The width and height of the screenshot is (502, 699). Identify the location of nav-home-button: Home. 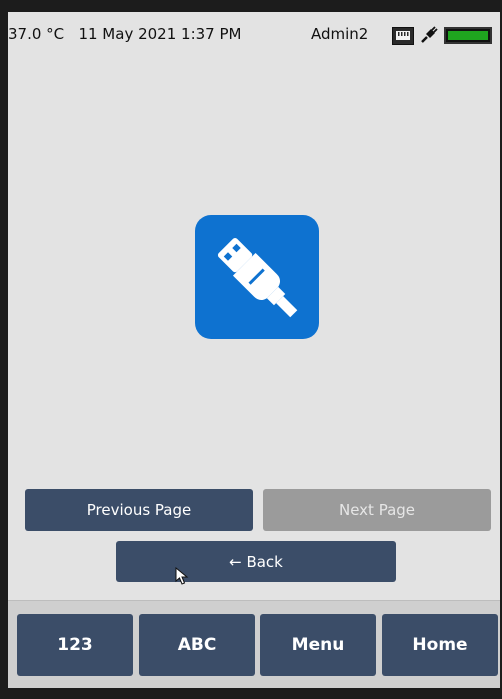
(440, 645).